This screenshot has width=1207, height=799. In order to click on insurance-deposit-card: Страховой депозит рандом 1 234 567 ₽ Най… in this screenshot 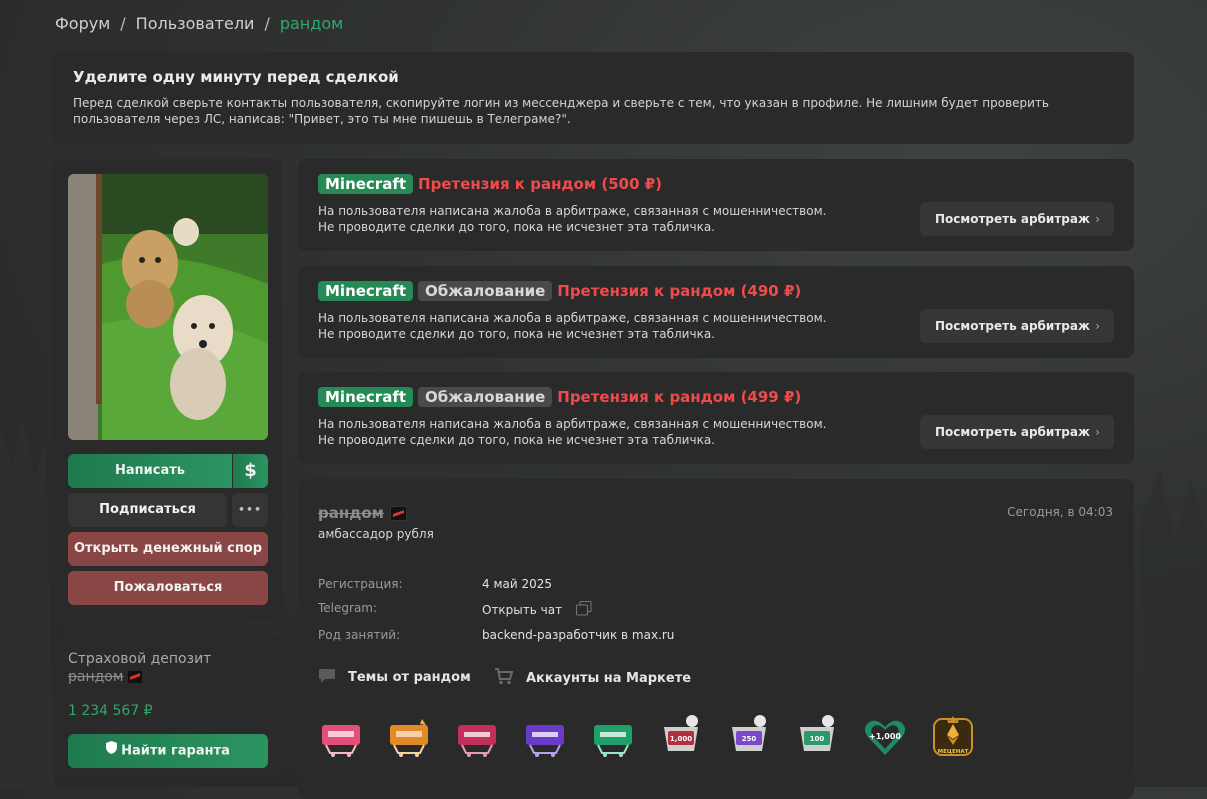, I will do `click(167, 709)`.